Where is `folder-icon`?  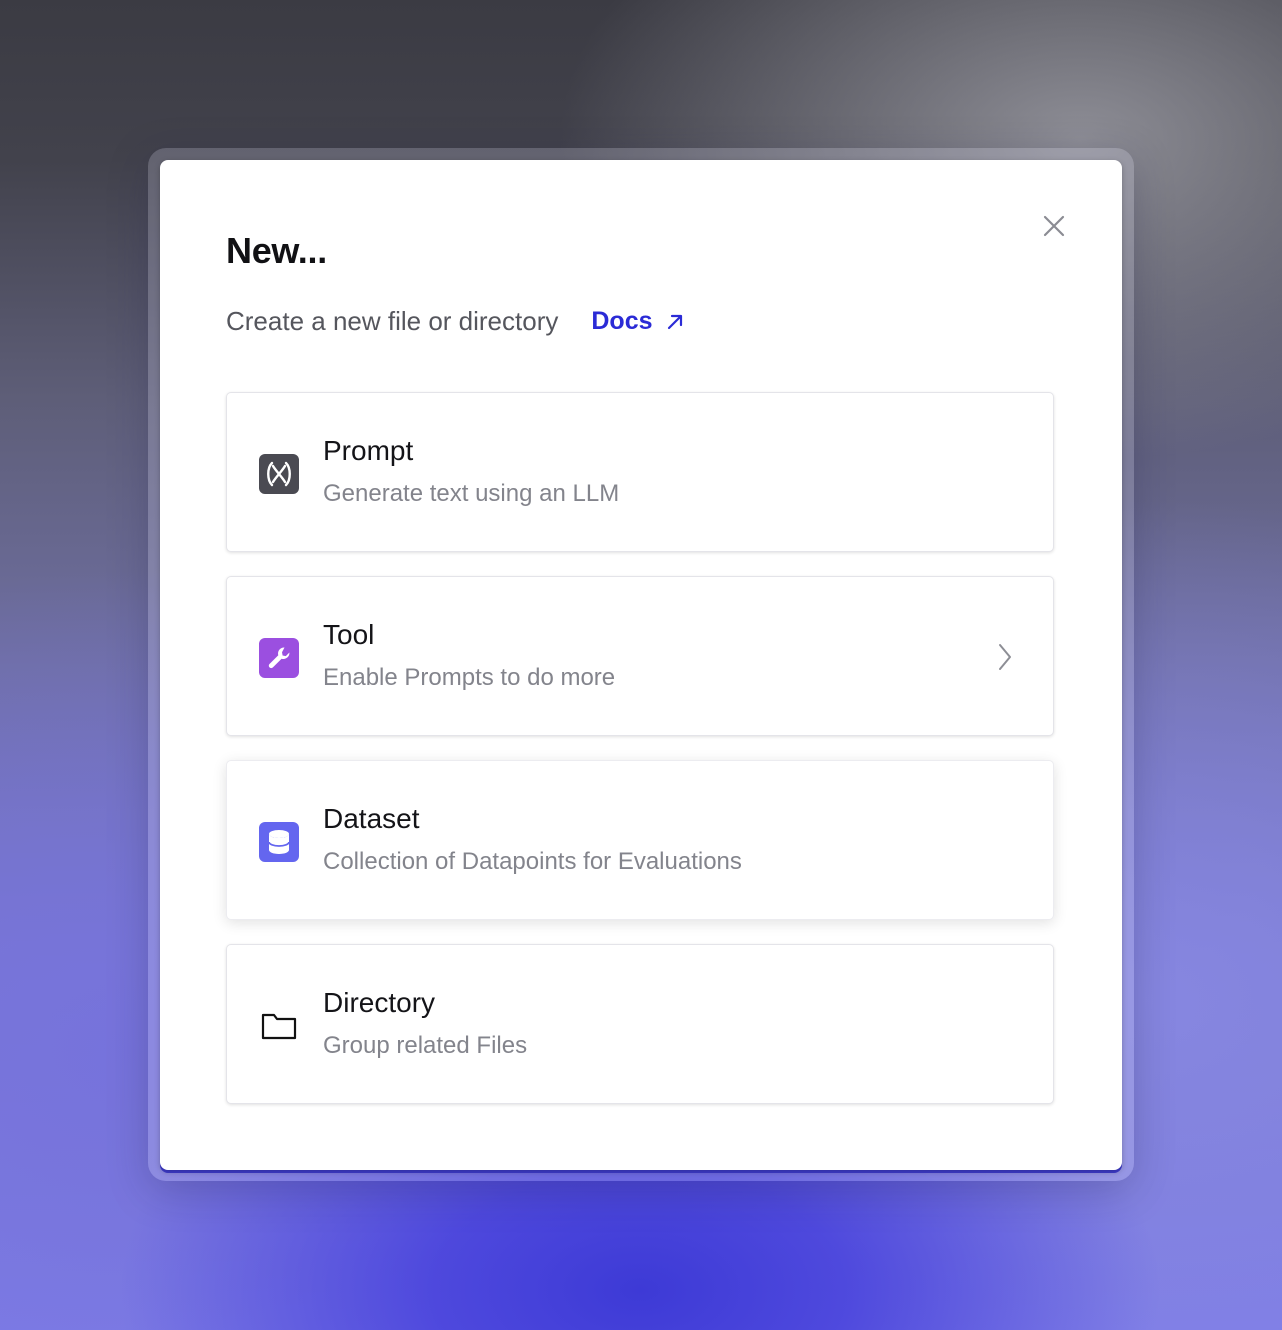 folder-icon is located at coordinates (279, 1026).